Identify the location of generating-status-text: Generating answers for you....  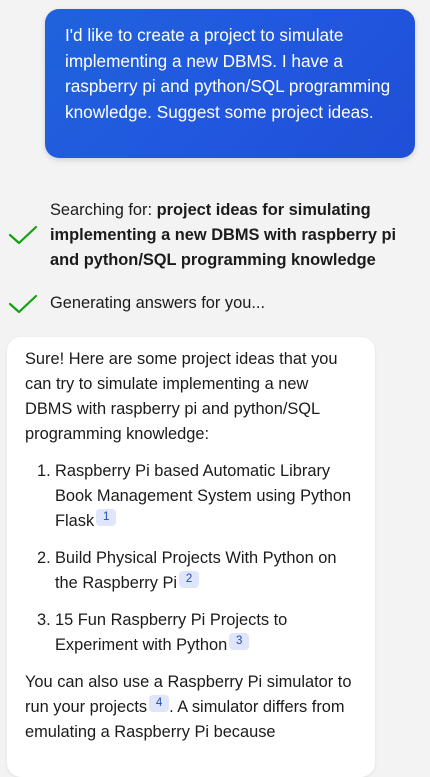
(158, 303).